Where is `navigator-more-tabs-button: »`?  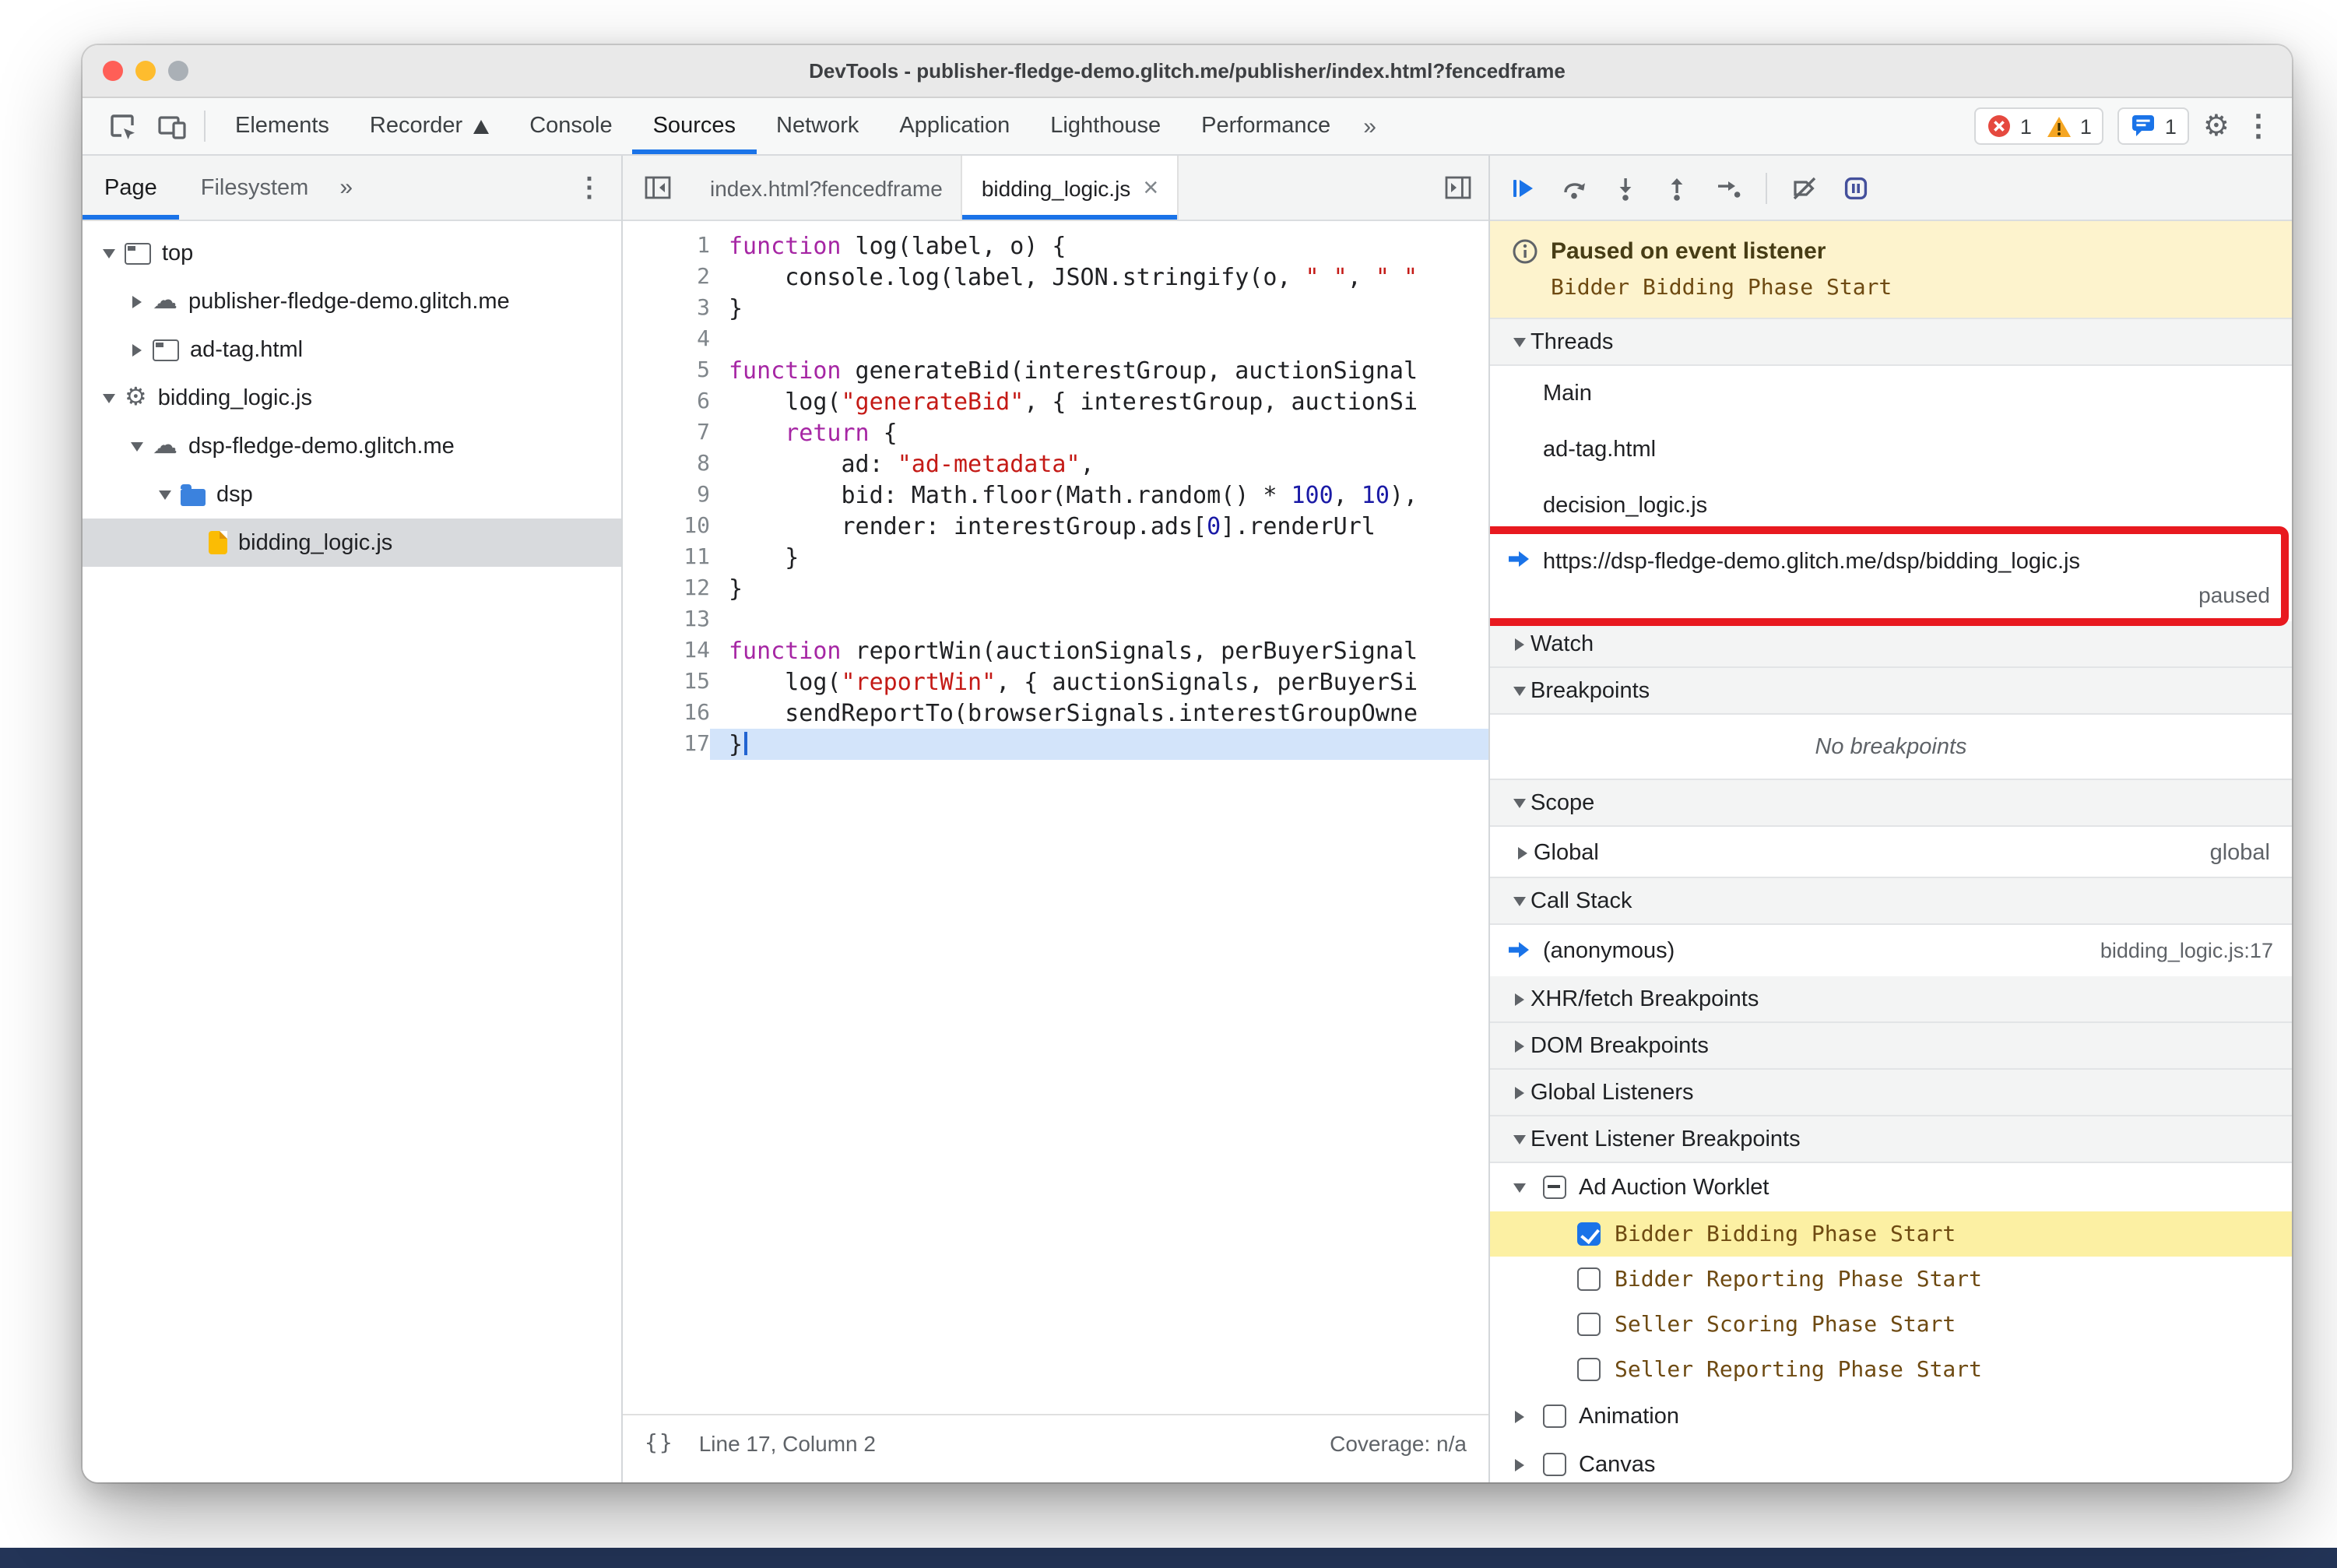
navigator-more-tabs-button: » is located at coordinates (346, 188).